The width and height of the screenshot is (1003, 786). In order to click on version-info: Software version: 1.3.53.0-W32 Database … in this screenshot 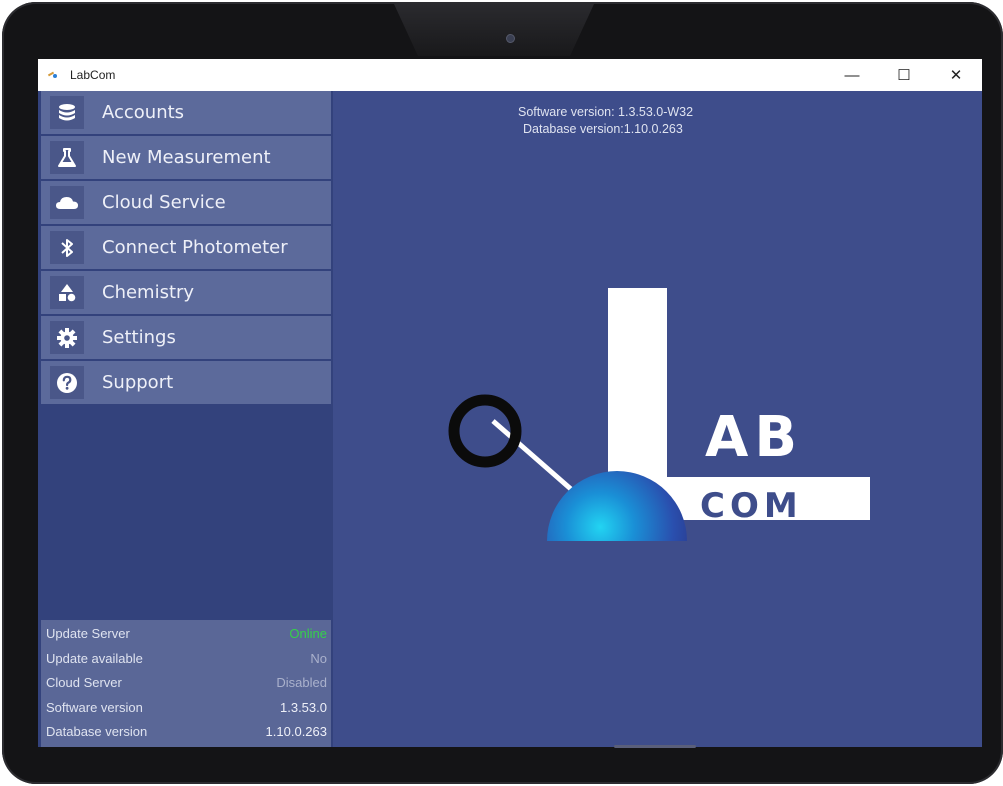, I will do `click(638, 121)`.